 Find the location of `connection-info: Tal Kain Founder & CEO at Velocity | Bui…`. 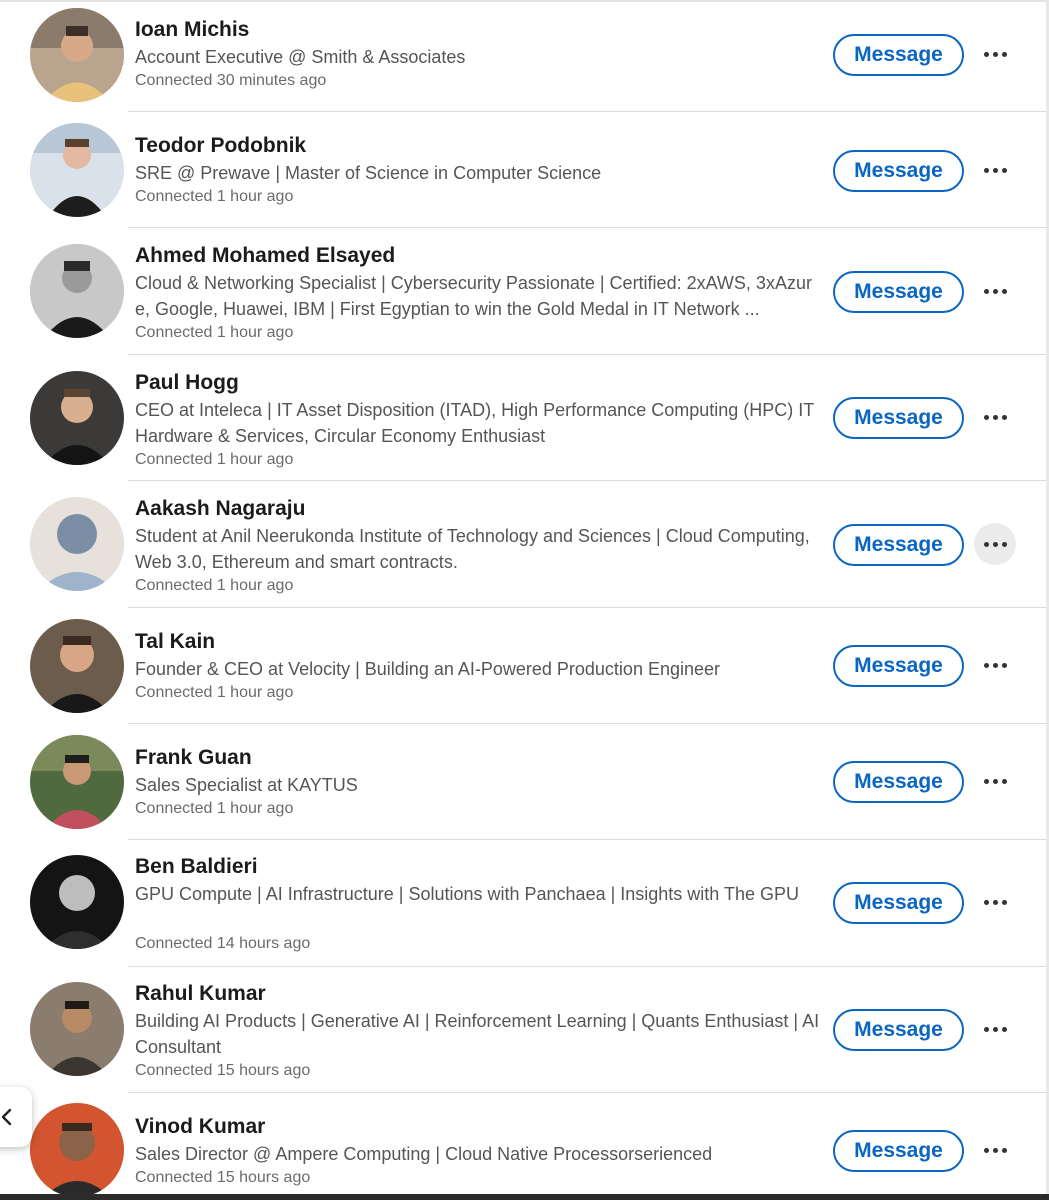

connection-info: Tal Kain Founder & CEO at Velocity | Bui… is located at coordinates (480, 666).